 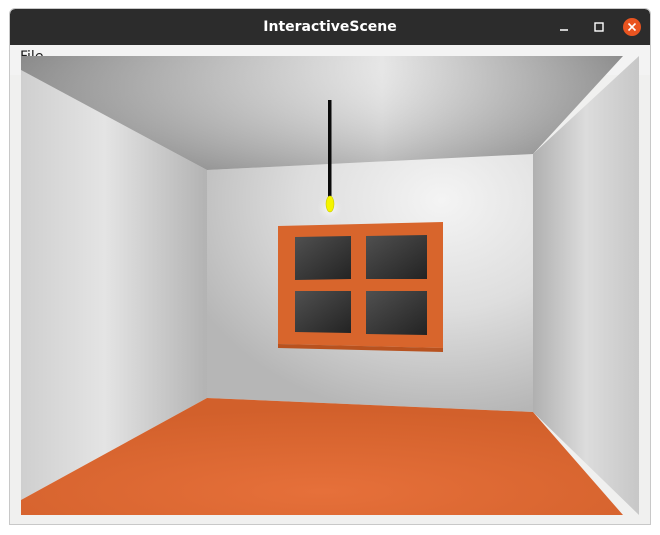 What do you see at coordinates (396, 313) in the screenshot?
I see `window-pane-bottom-right` at bounding box center [396, 313].